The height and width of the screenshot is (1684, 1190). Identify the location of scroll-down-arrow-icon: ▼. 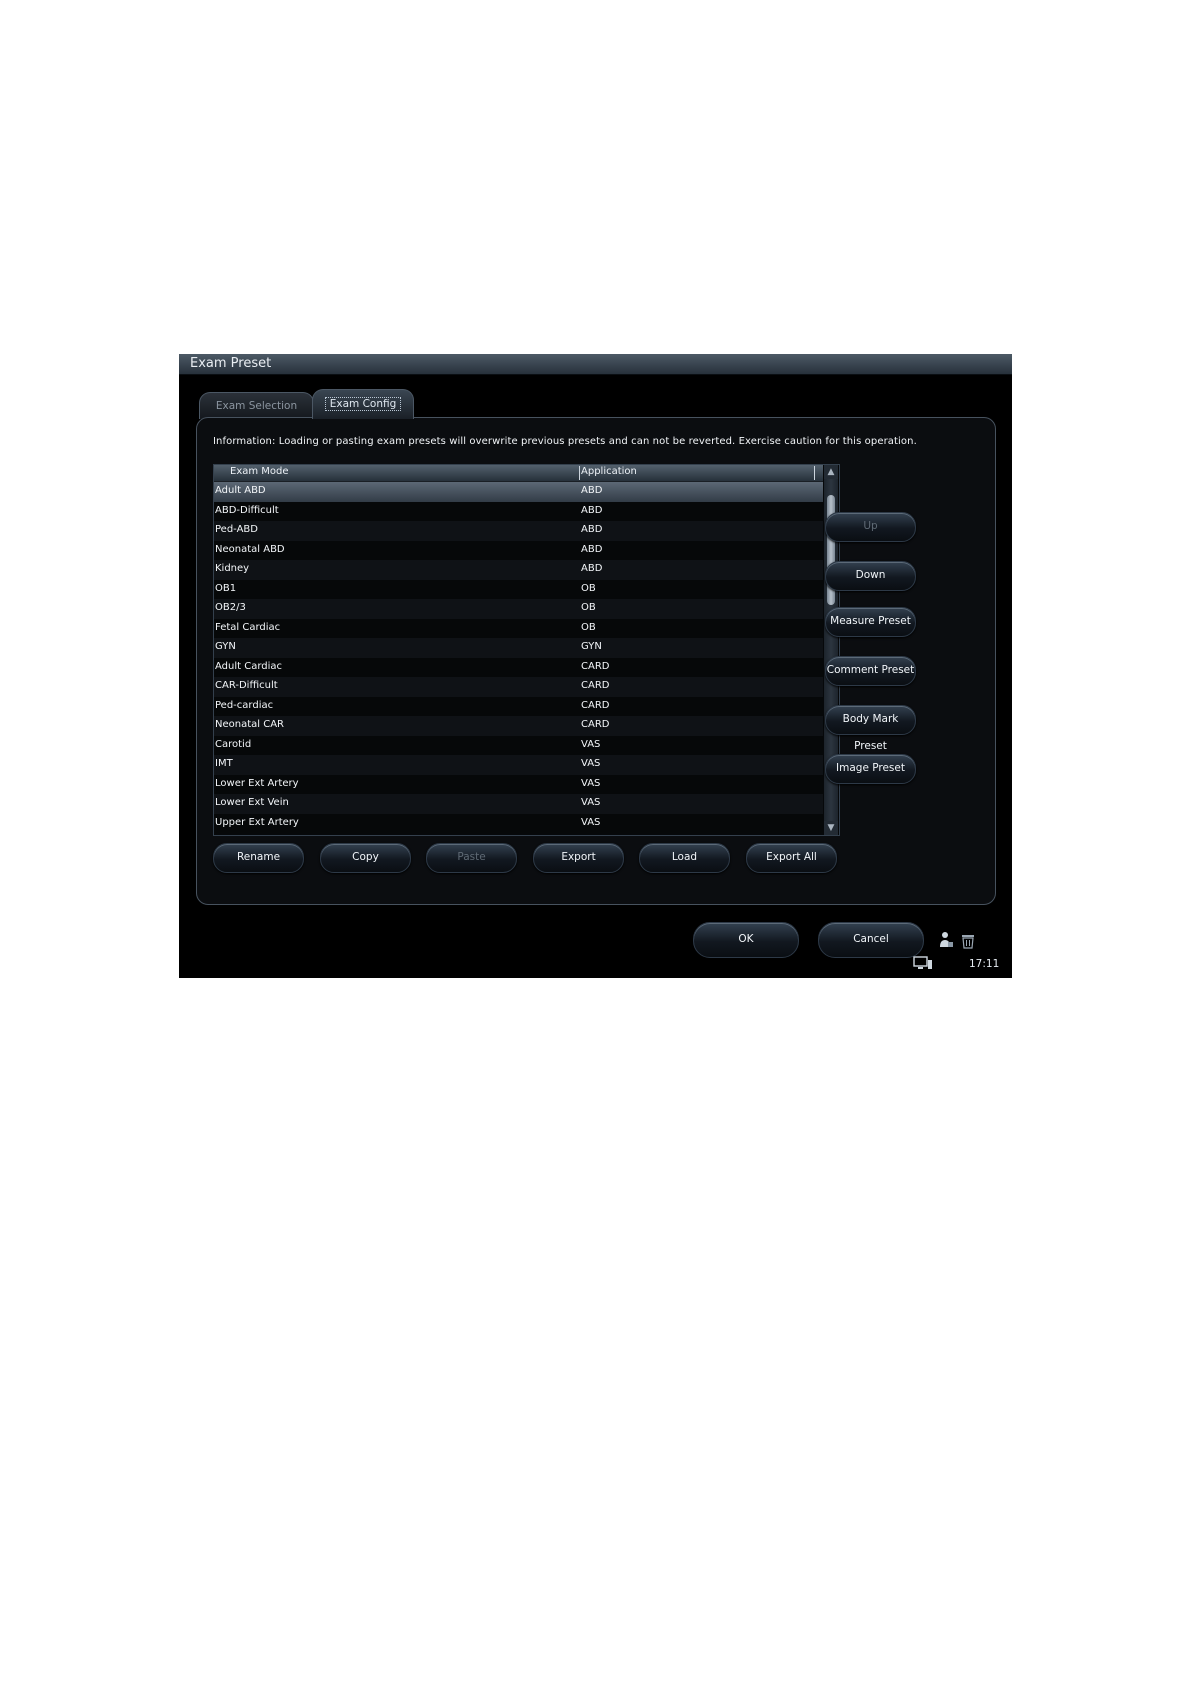
(831, 828).